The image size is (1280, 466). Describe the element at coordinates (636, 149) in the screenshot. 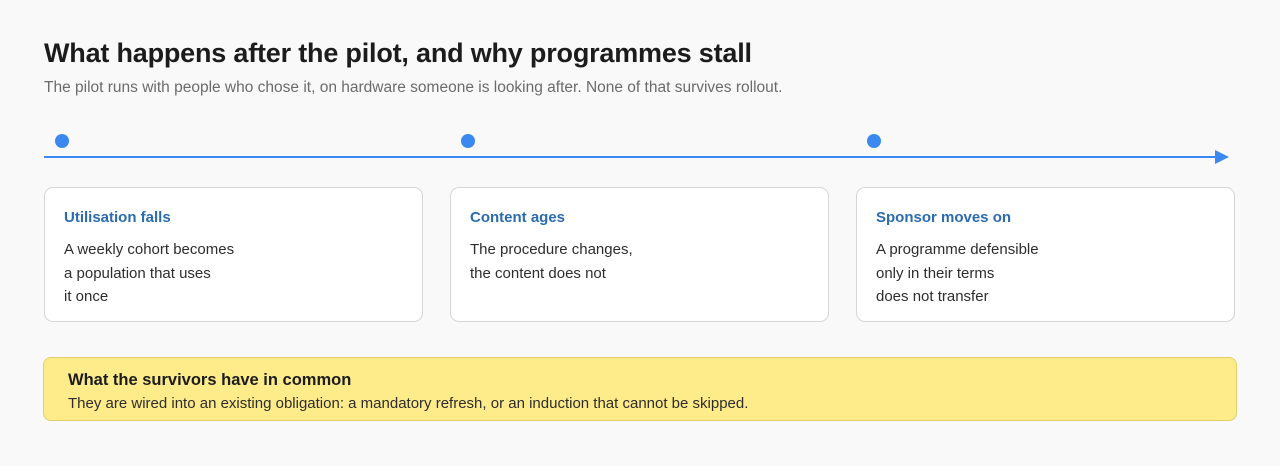

I see `timeline` at that location.